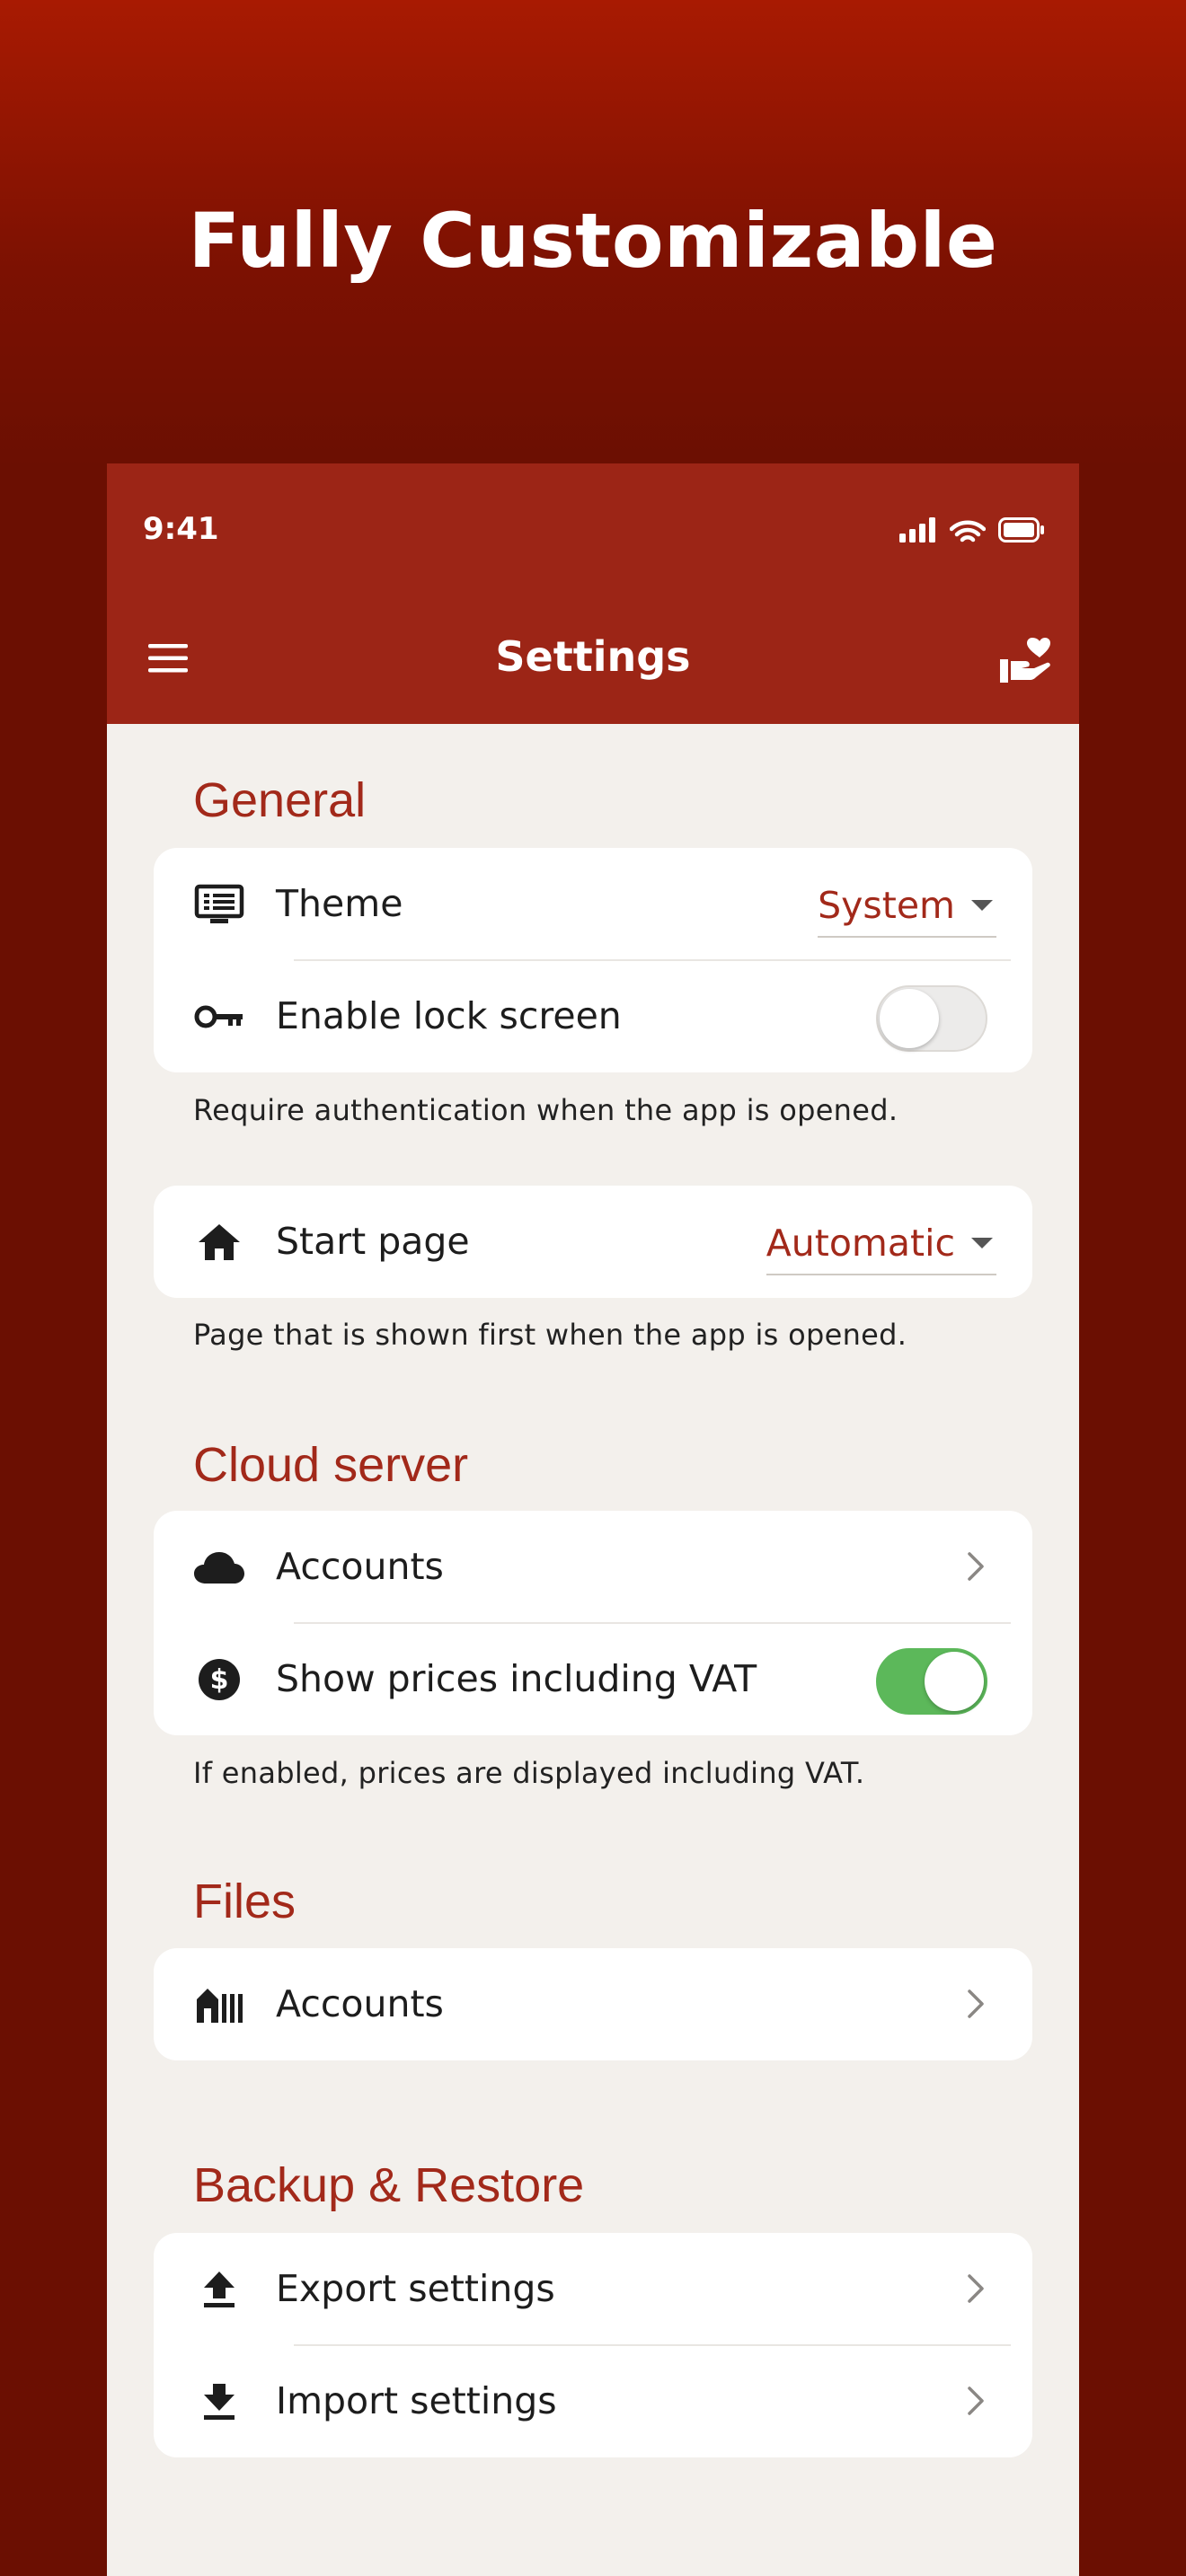  I want to click on status-time: 9:41, so click(181, 529).